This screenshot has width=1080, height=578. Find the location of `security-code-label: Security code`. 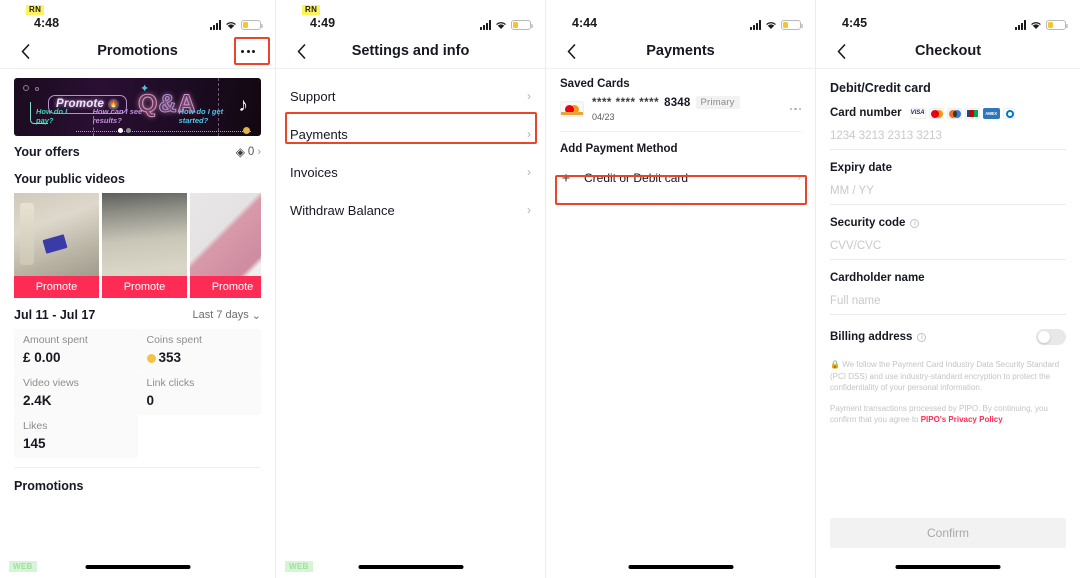

security-code-label: Security code is located at coordinates (868, 223).